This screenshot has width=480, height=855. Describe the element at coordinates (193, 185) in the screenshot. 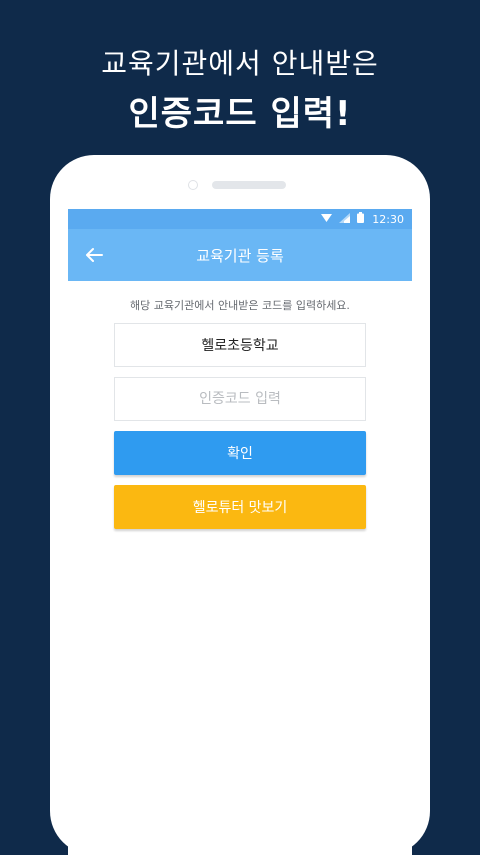

I see `camera-icon` at that location.